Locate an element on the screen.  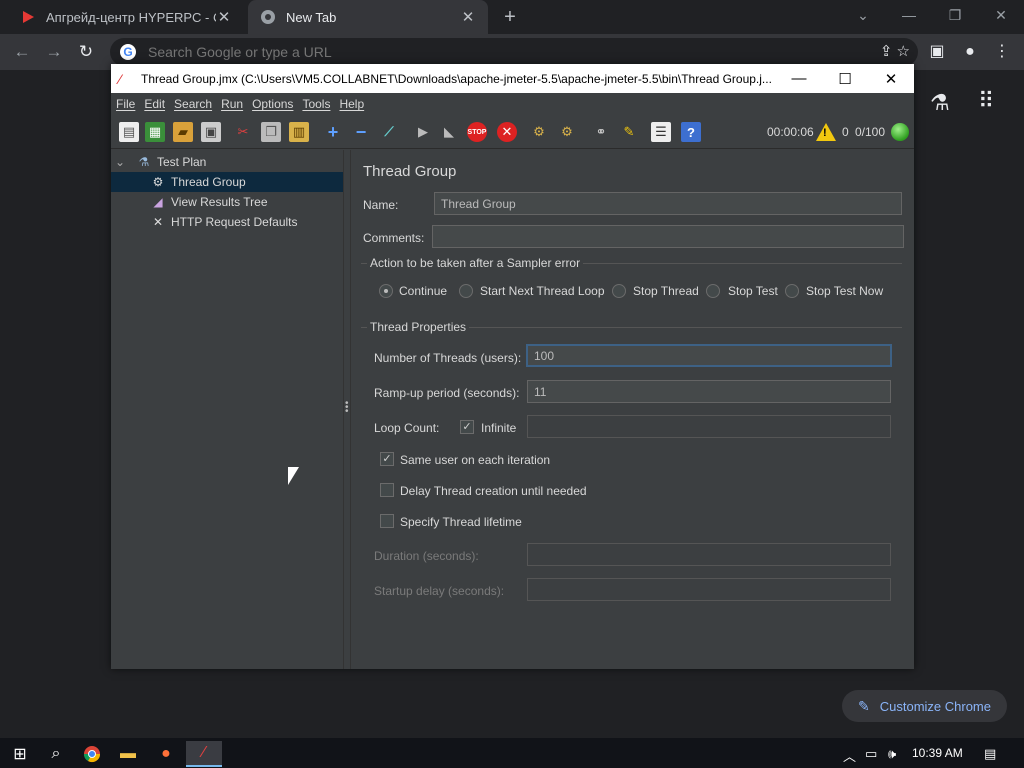
shutdown-icon: ✕ is located at coordinates (507, 132).